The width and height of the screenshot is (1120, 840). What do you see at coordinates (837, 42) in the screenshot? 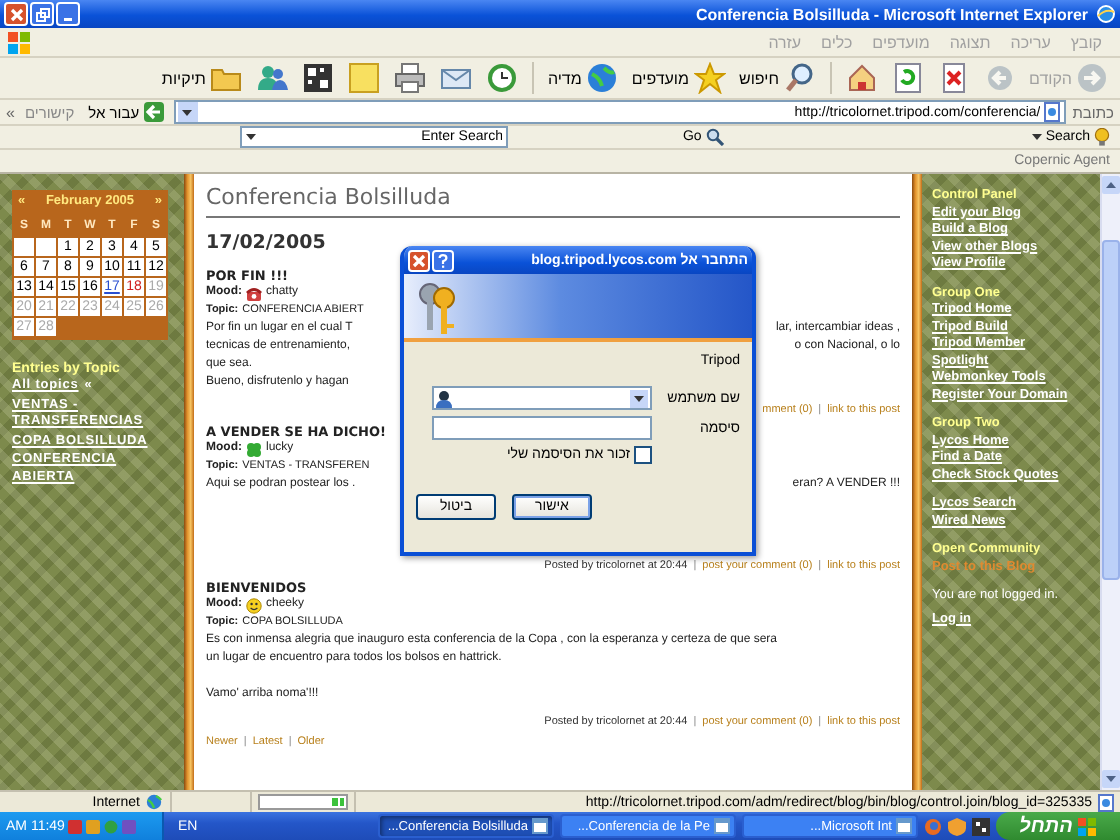
I see `menu-item: כלים` at bounding box center [837, 42].